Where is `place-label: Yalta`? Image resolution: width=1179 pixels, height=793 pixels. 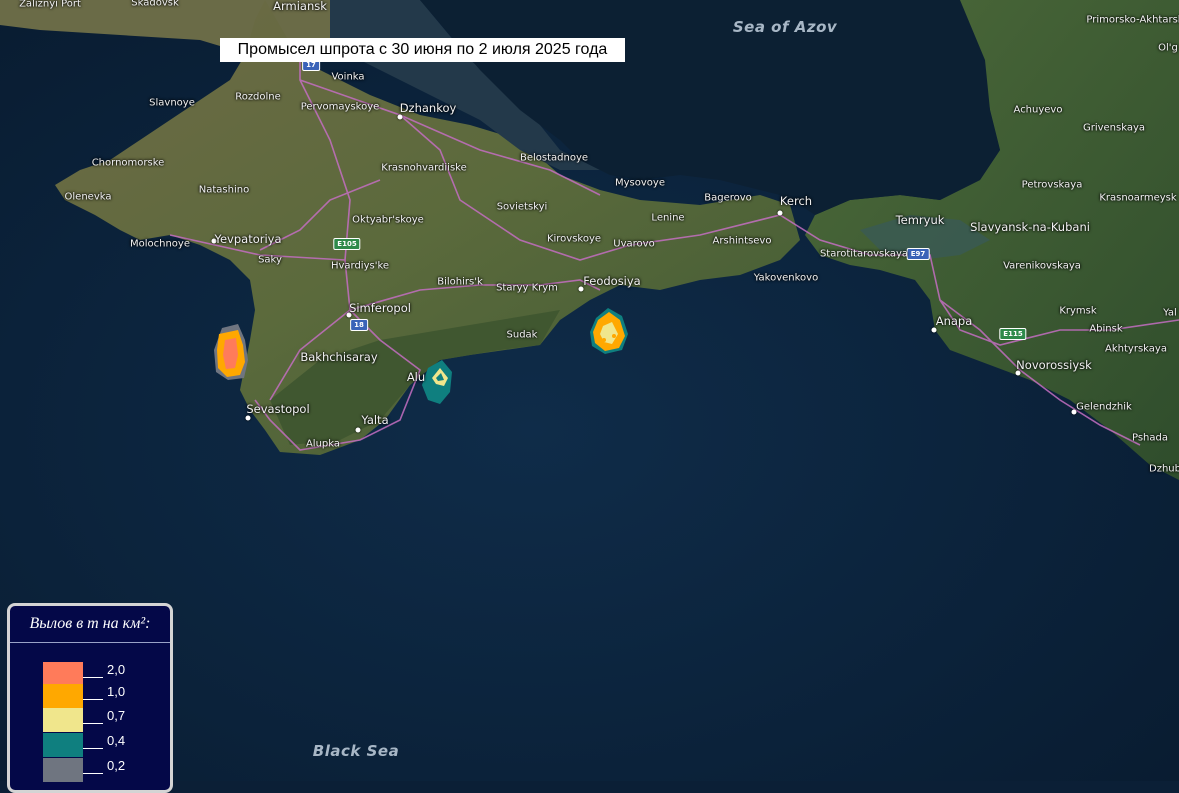 place-label: Yalta is located at coordinates (375, 420).